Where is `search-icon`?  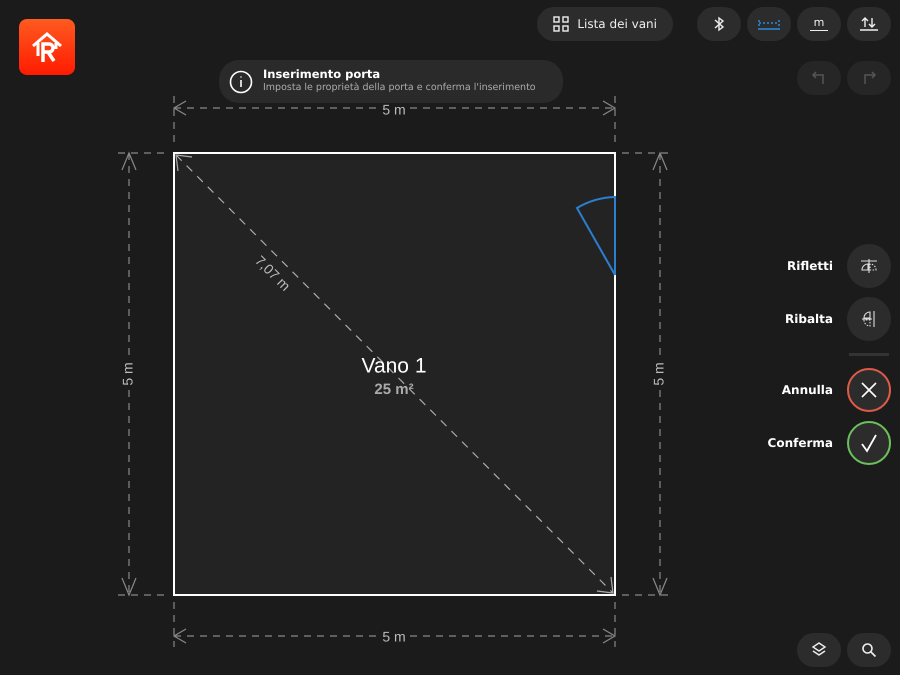
search-icon is located at coordinates (869, 650).